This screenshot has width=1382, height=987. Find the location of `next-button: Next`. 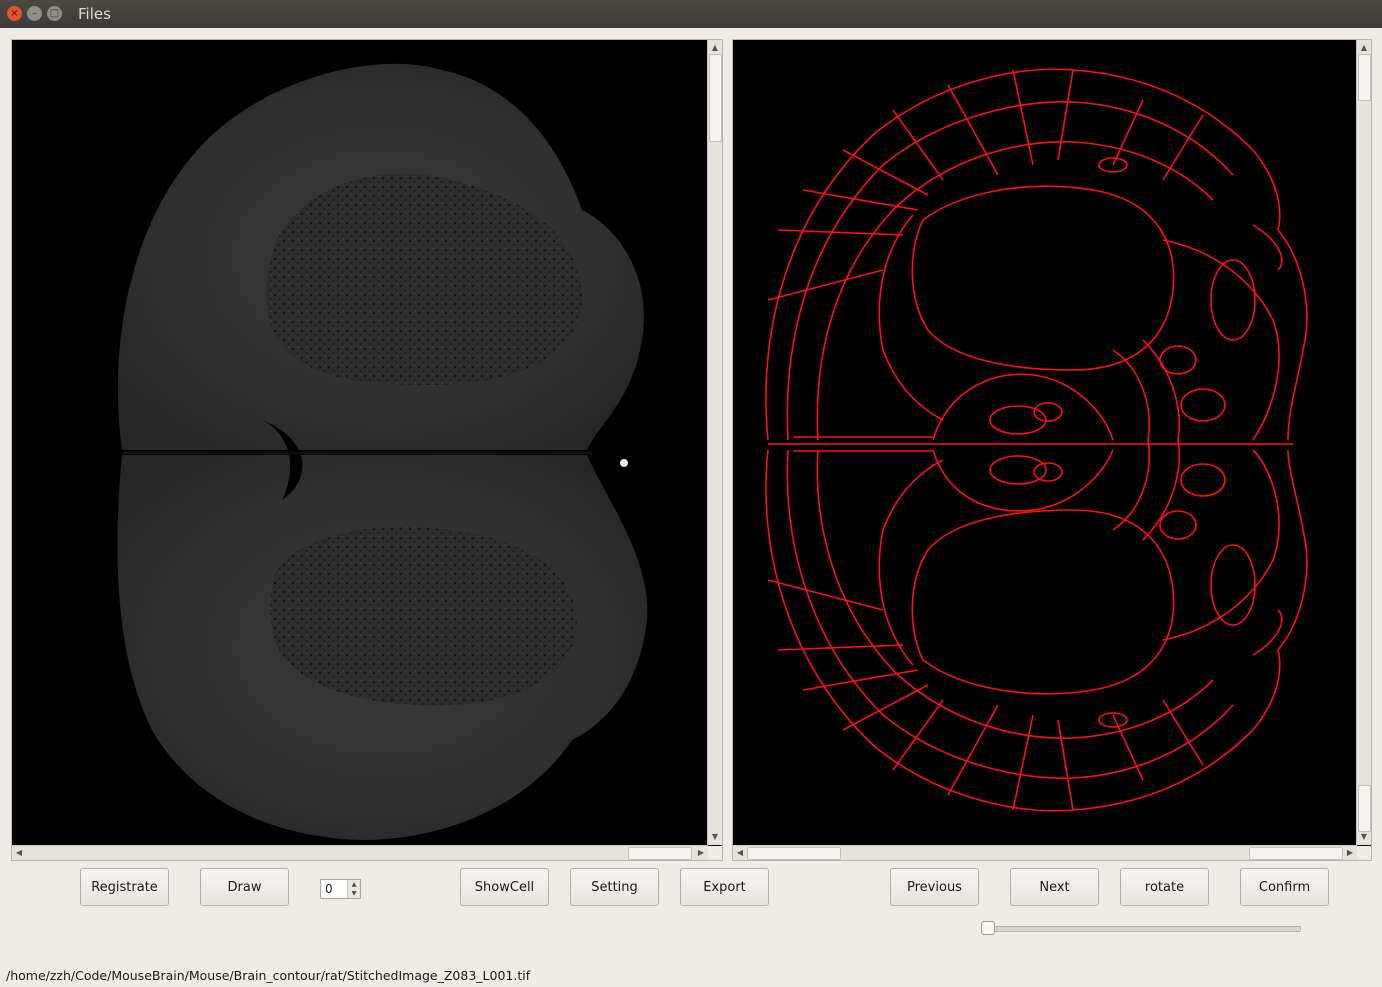

next-button: Next is located at coordinates (1054, 887).